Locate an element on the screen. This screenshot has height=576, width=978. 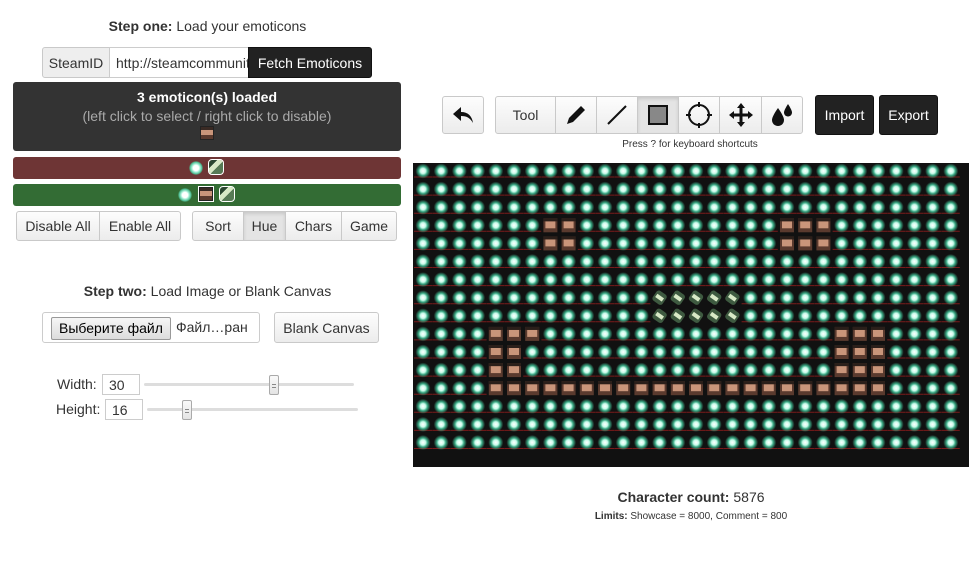
steamid-input: http://steamcommunity.com/ is located at coordinates (179, 62).